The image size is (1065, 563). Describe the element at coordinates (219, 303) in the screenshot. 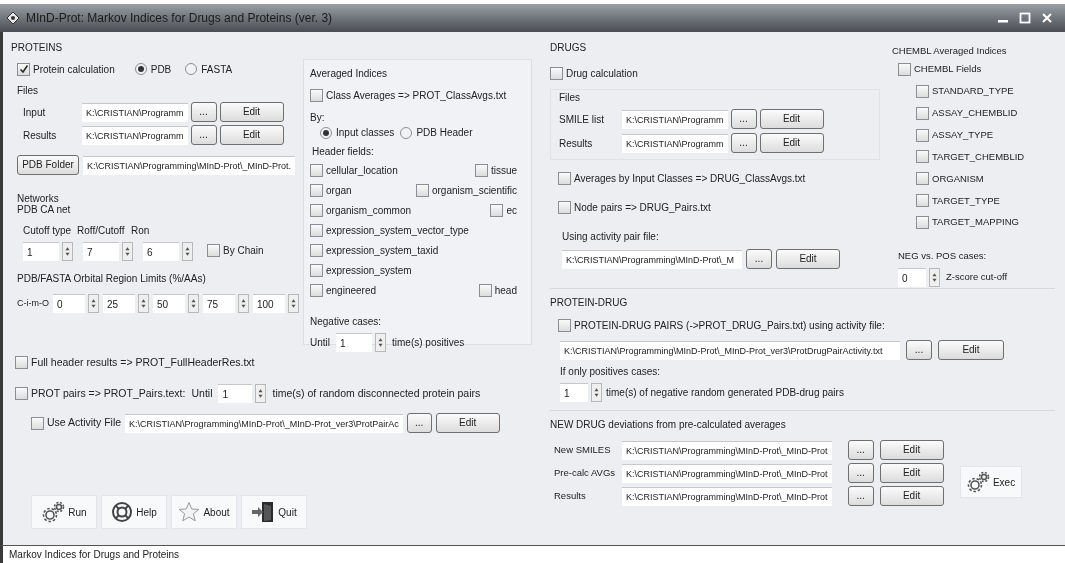

I see `number-field: 75` at that location.